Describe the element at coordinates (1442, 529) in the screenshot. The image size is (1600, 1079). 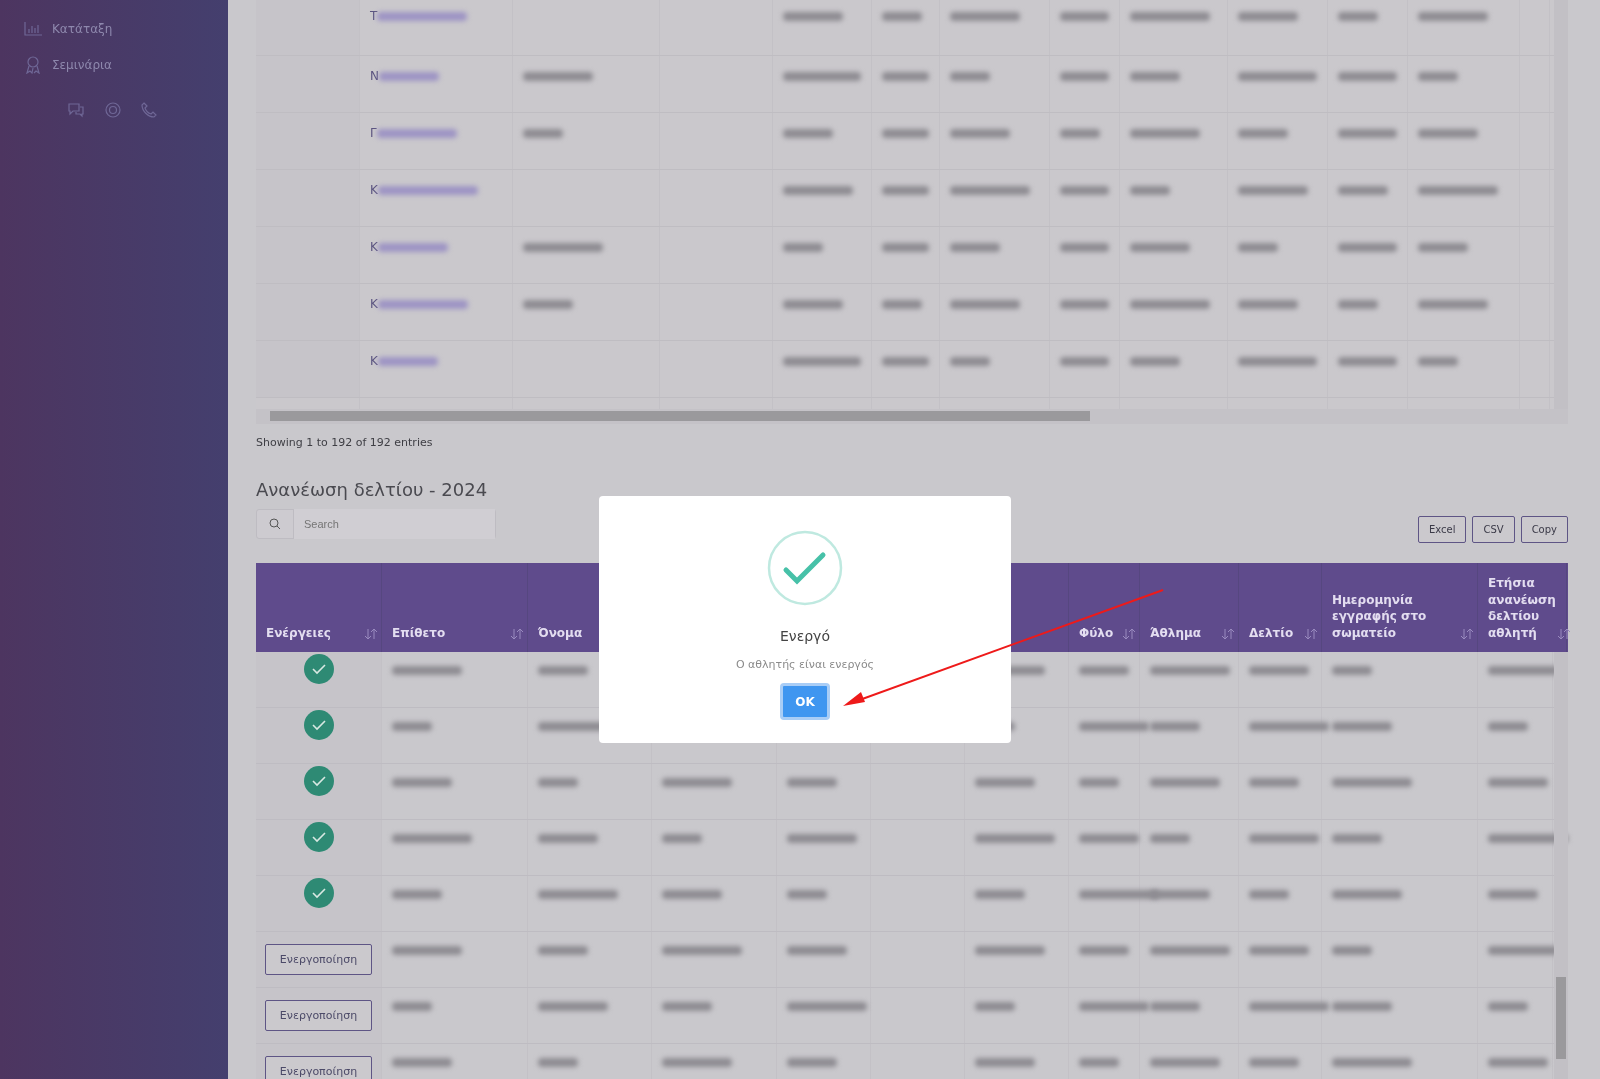
I see `export-button: Excel` at that location.